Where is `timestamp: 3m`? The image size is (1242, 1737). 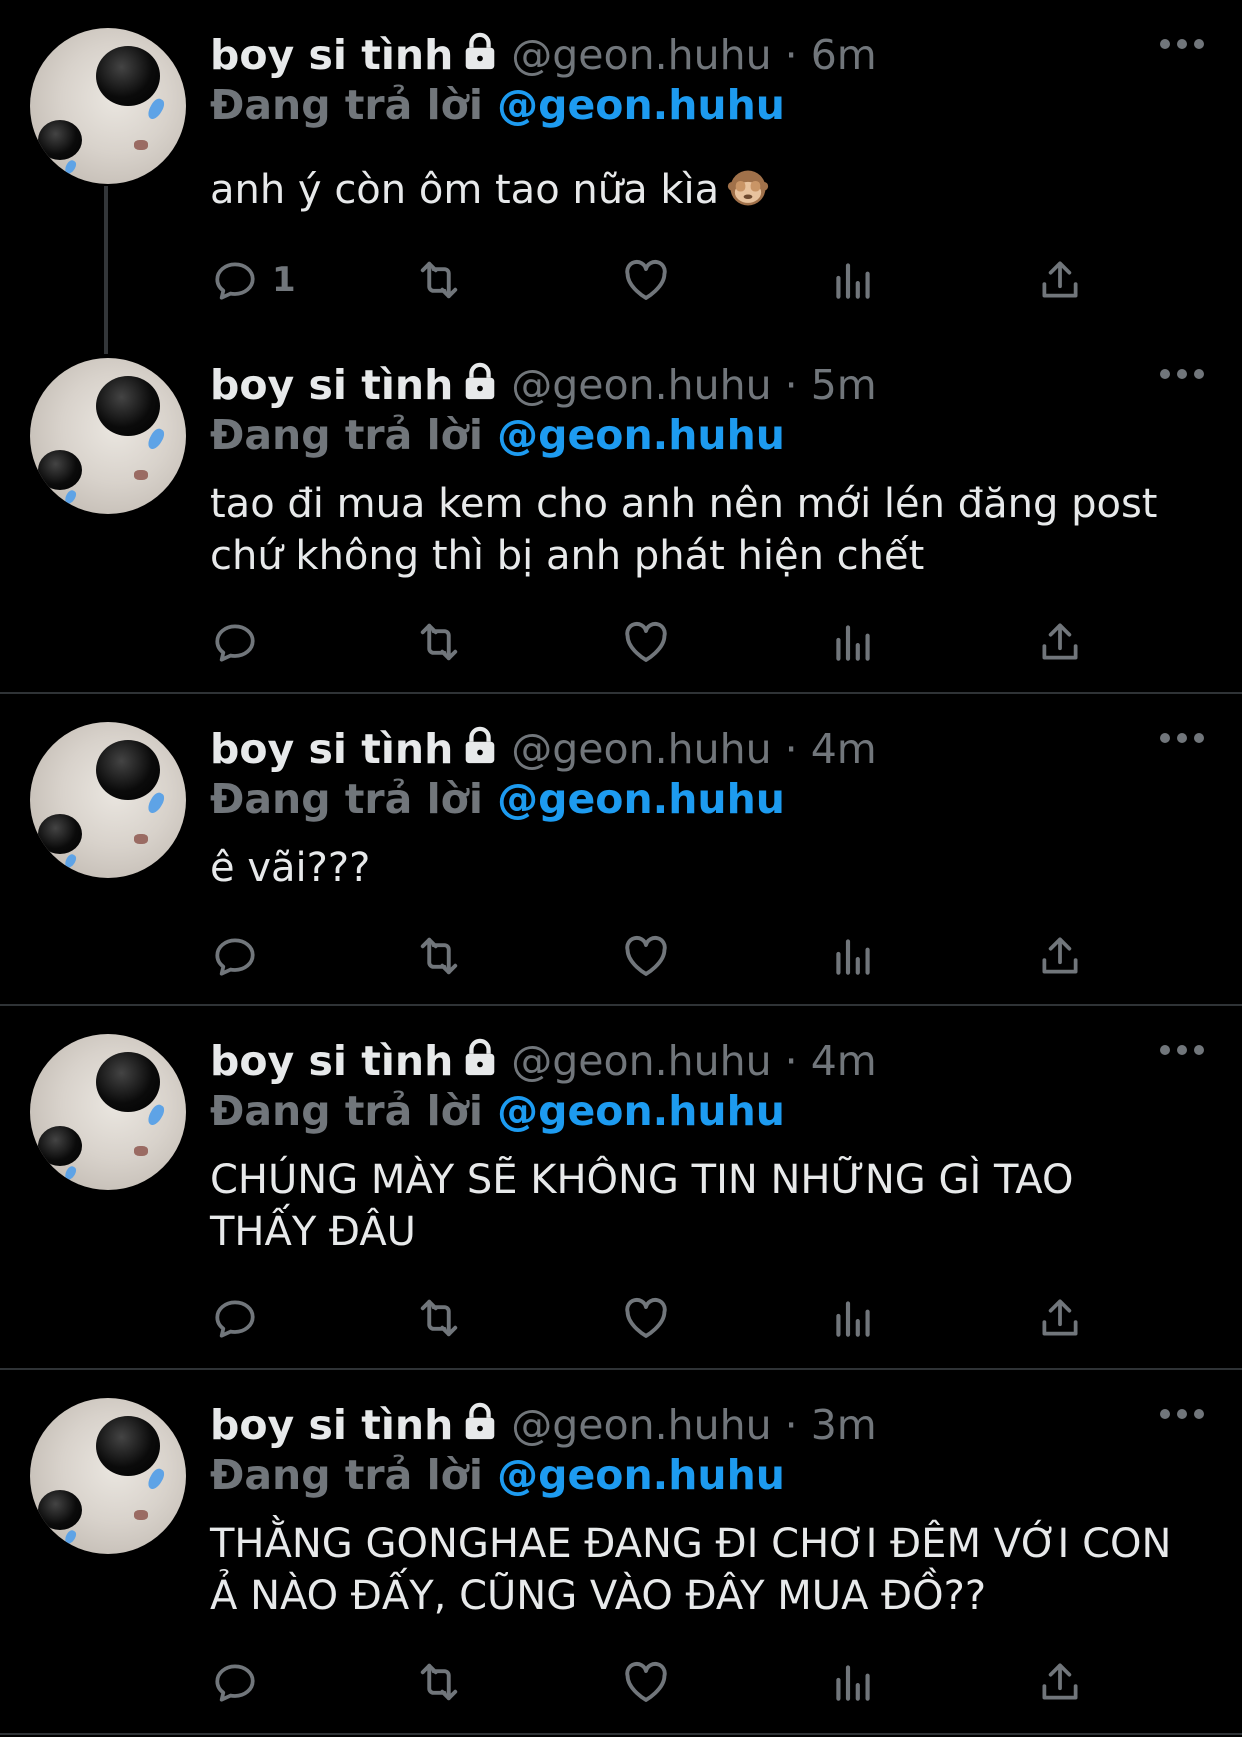 timestamp: 3m is located at coordinates (844, 1425).